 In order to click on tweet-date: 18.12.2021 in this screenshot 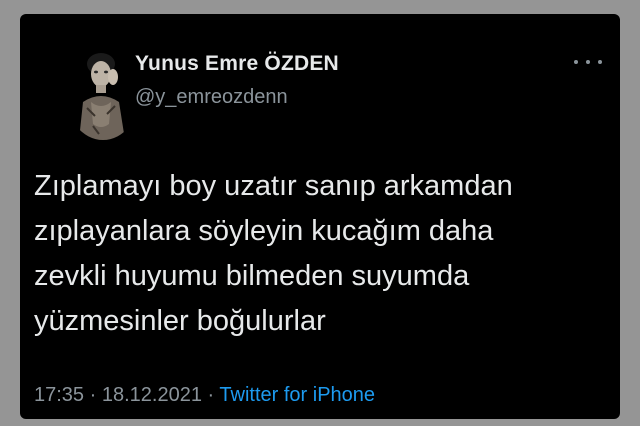, I will do `click(152, 395)`.